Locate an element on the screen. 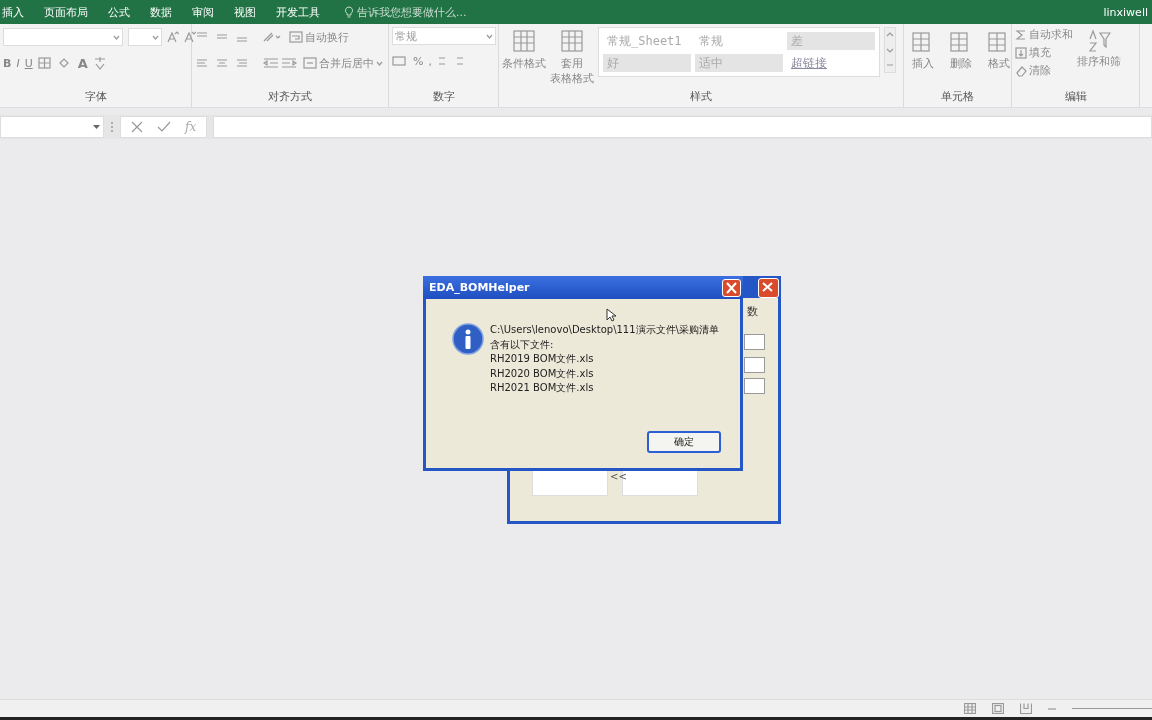  clear-button: 清除 is located at coordinates (1044, 70).